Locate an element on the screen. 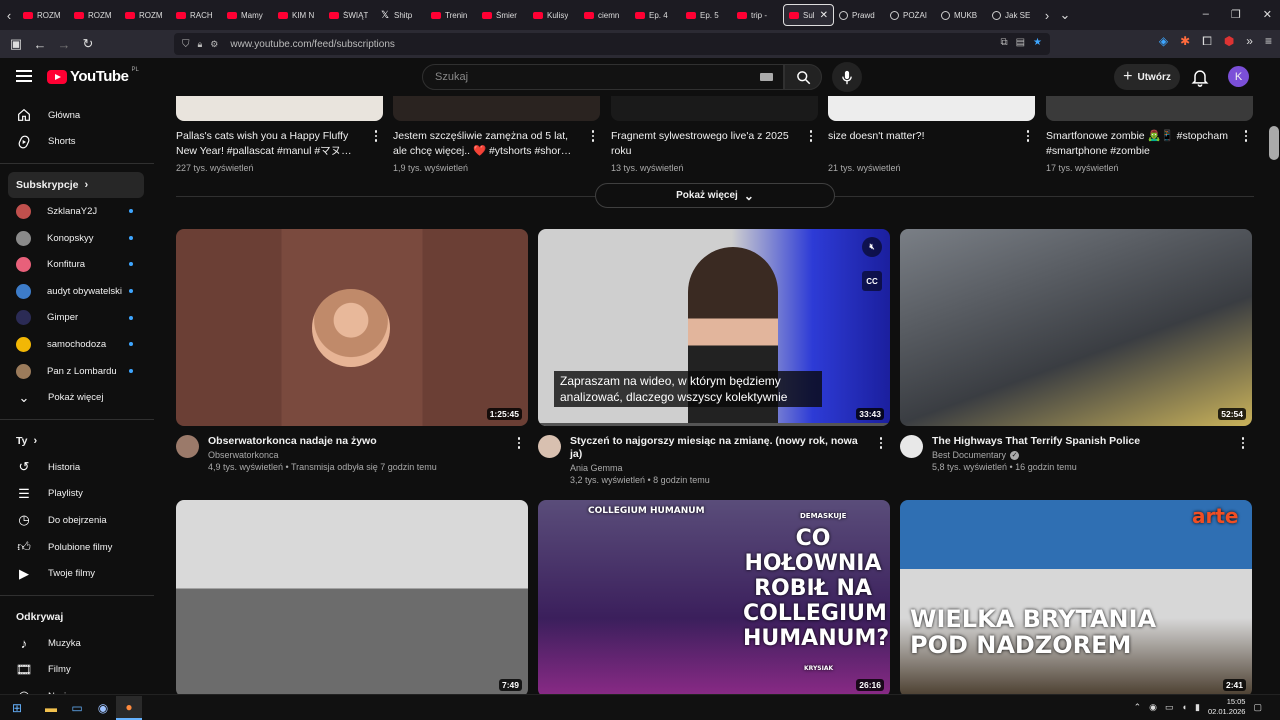  reload-icon: ↻ is located at coordinates (88, 44).